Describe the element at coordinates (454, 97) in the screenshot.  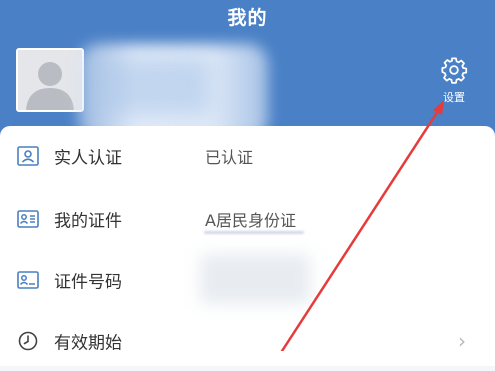
I see `settings-label: 设置` at that location.